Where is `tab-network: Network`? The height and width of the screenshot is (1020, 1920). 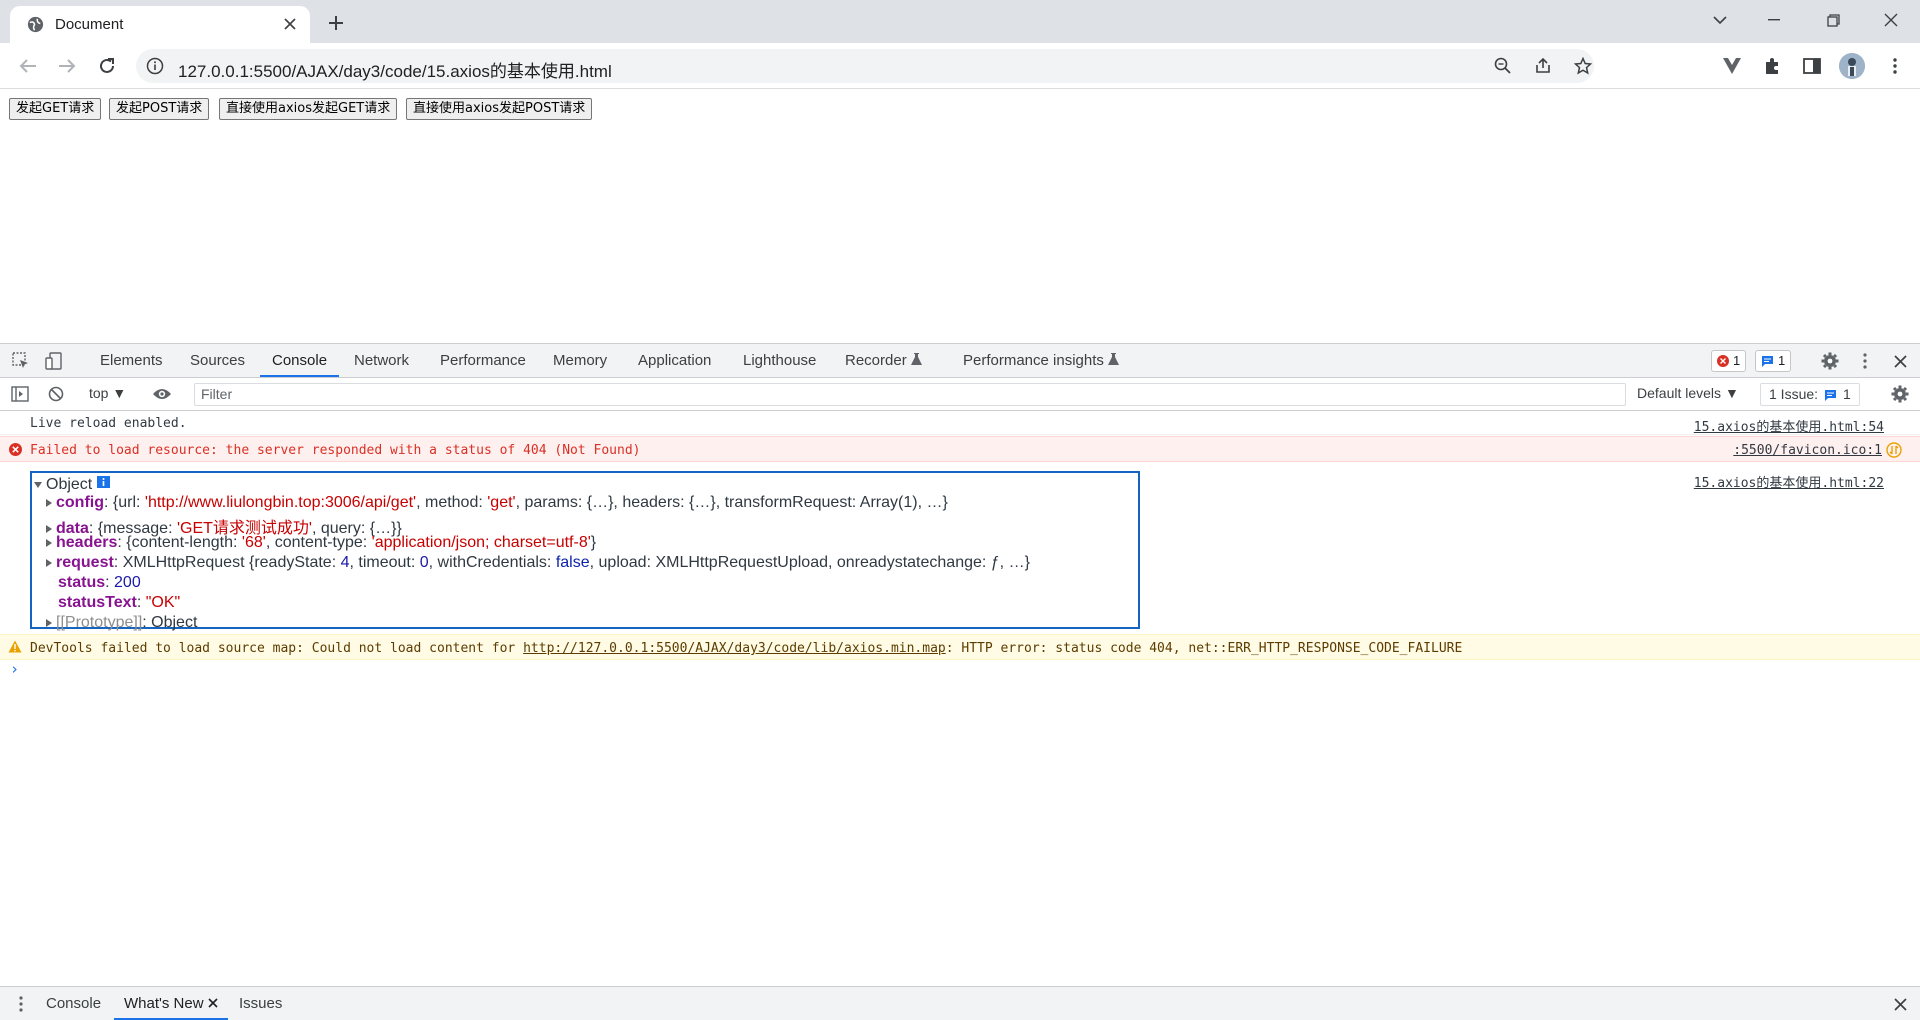 tab-network: Network is located at coordinates (381, 360).